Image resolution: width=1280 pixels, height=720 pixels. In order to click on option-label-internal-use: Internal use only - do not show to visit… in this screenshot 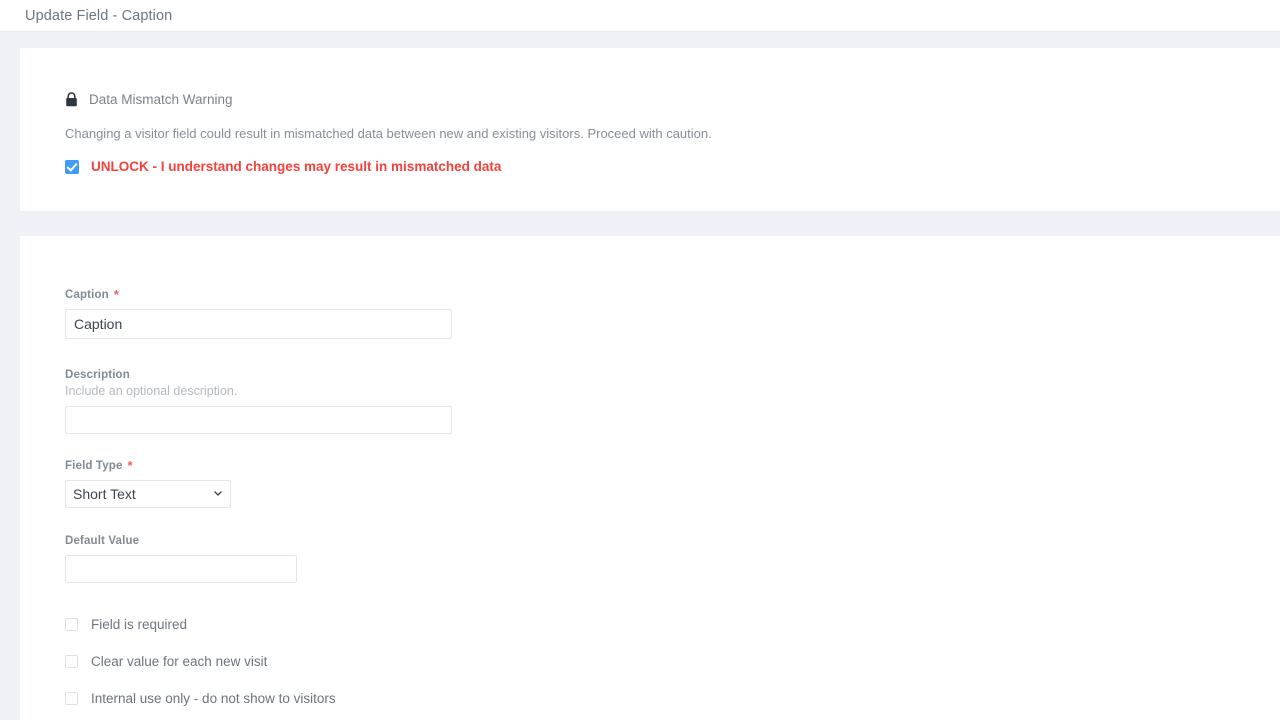, I will do `click(213, 698)`.